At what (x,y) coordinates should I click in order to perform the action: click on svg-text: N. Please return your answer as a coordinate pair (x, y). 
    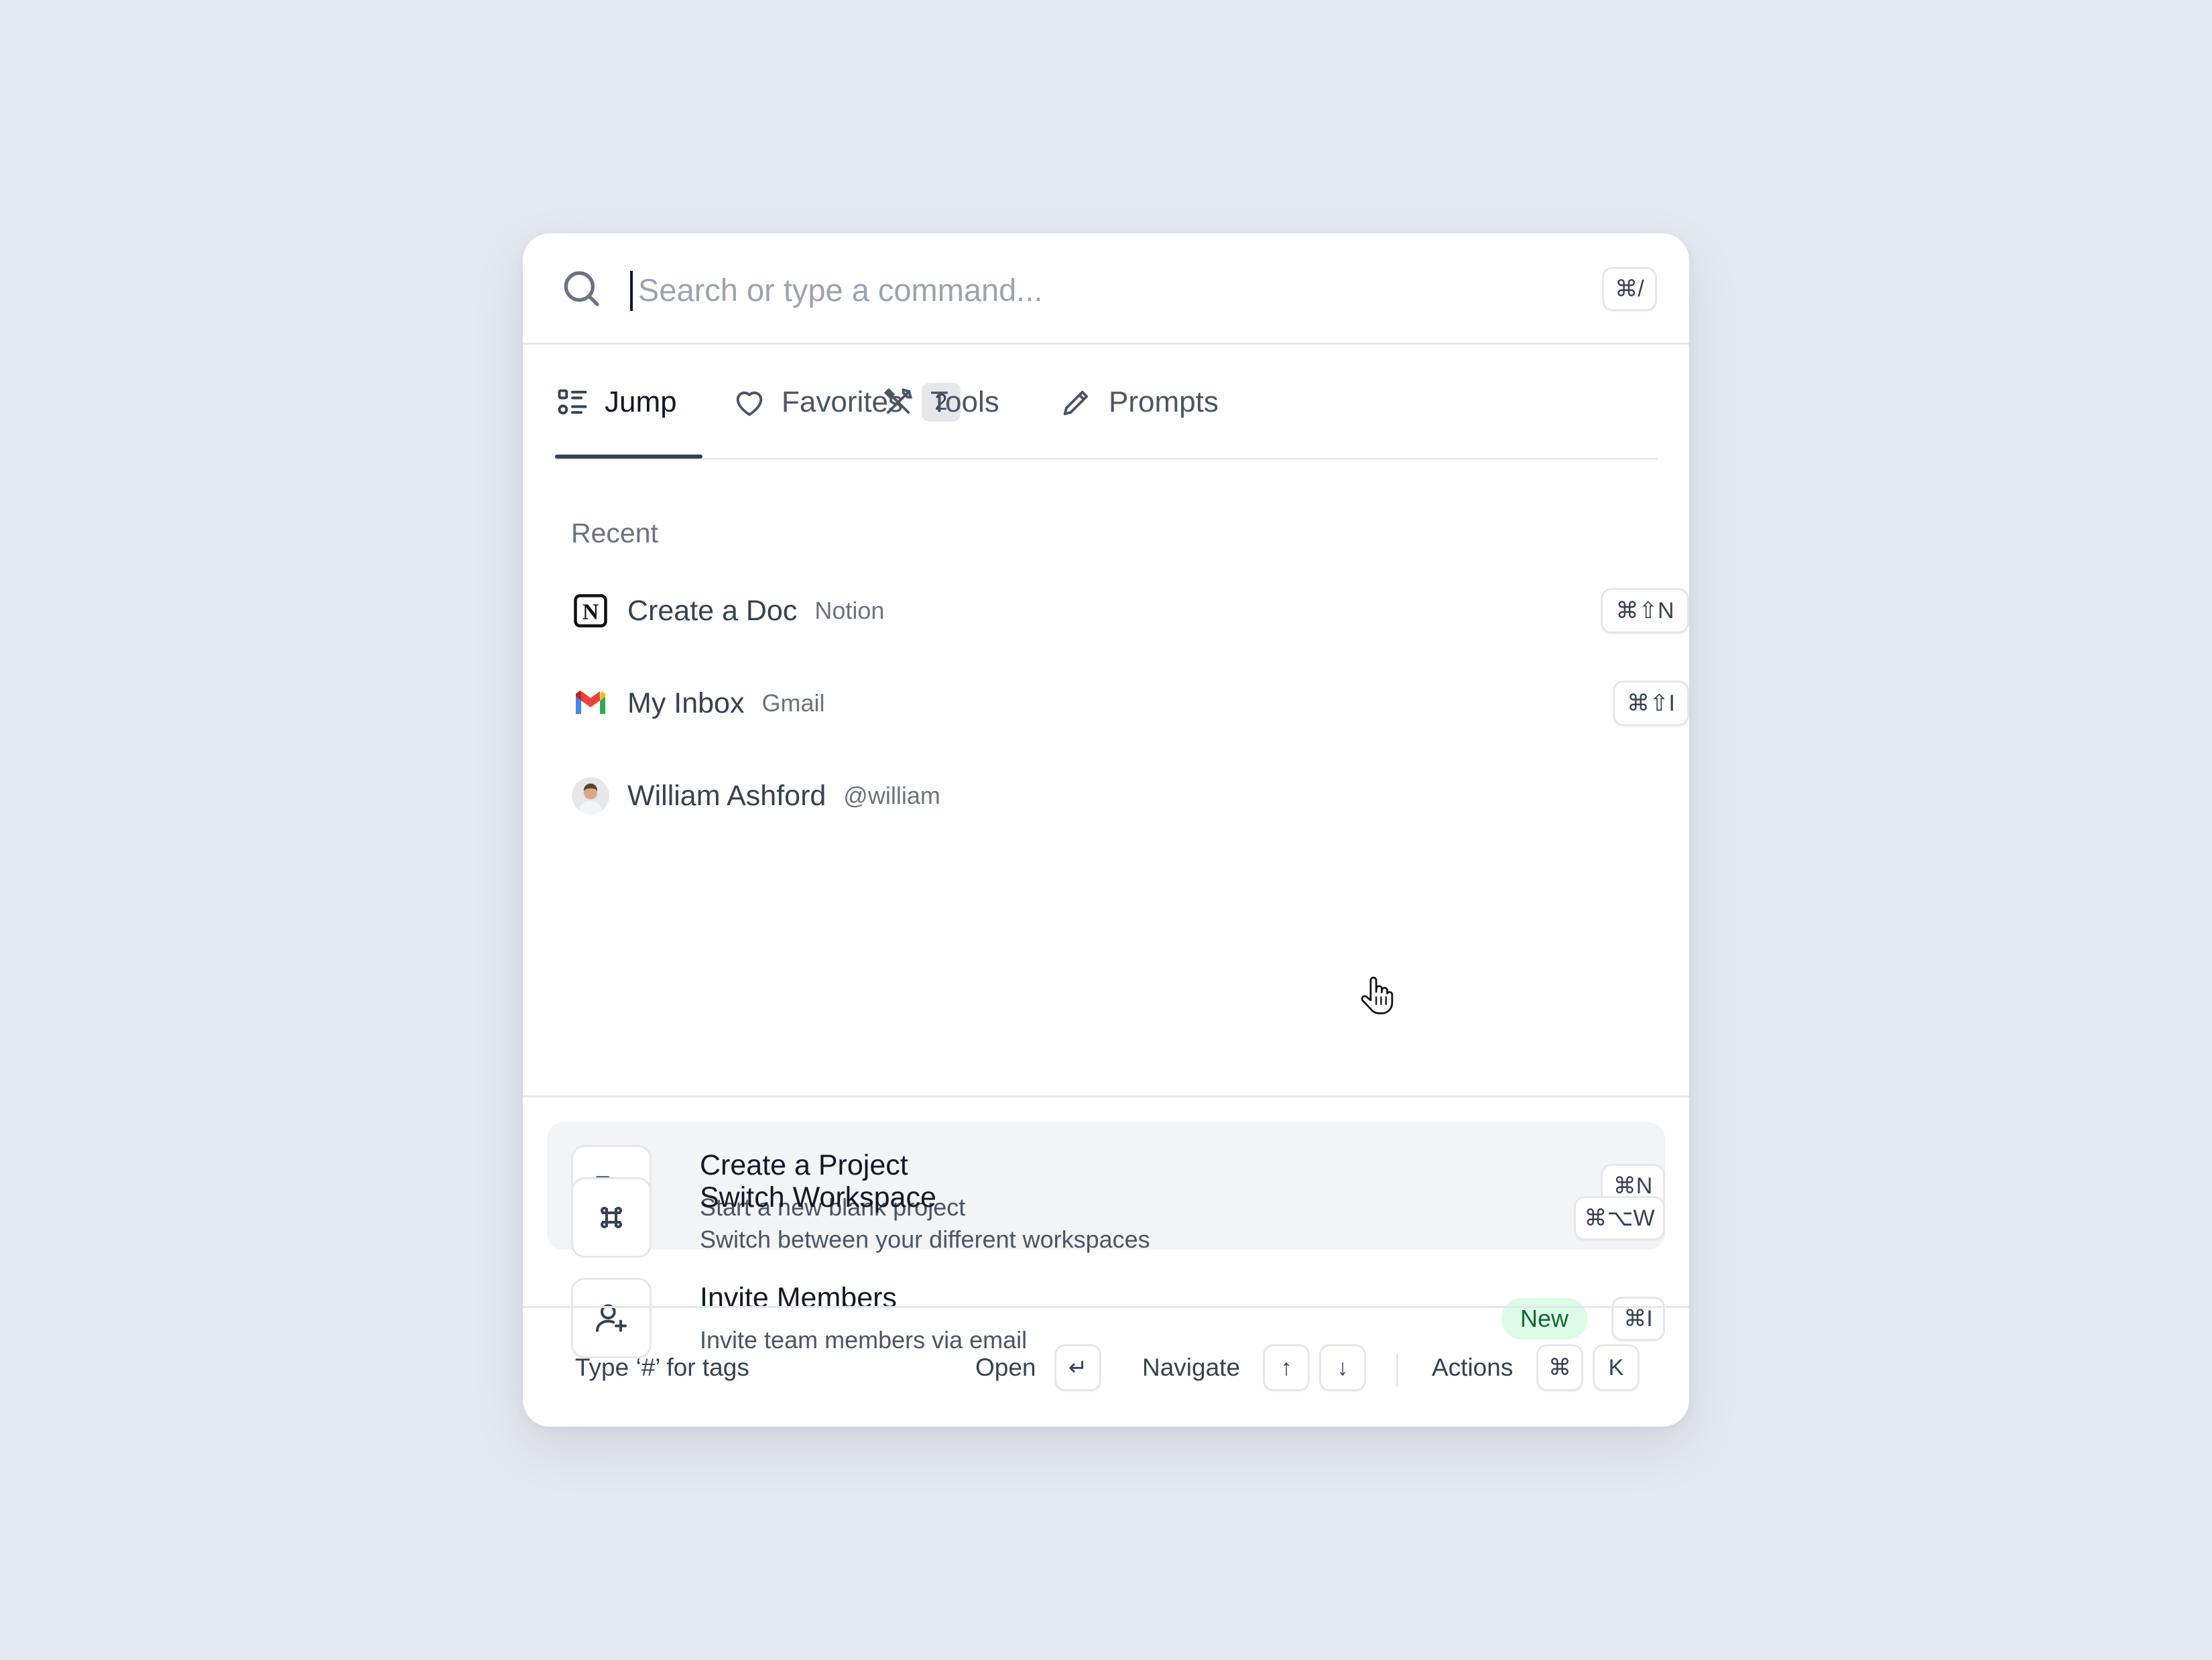
    Looking at the image, I should click on (590, 611).